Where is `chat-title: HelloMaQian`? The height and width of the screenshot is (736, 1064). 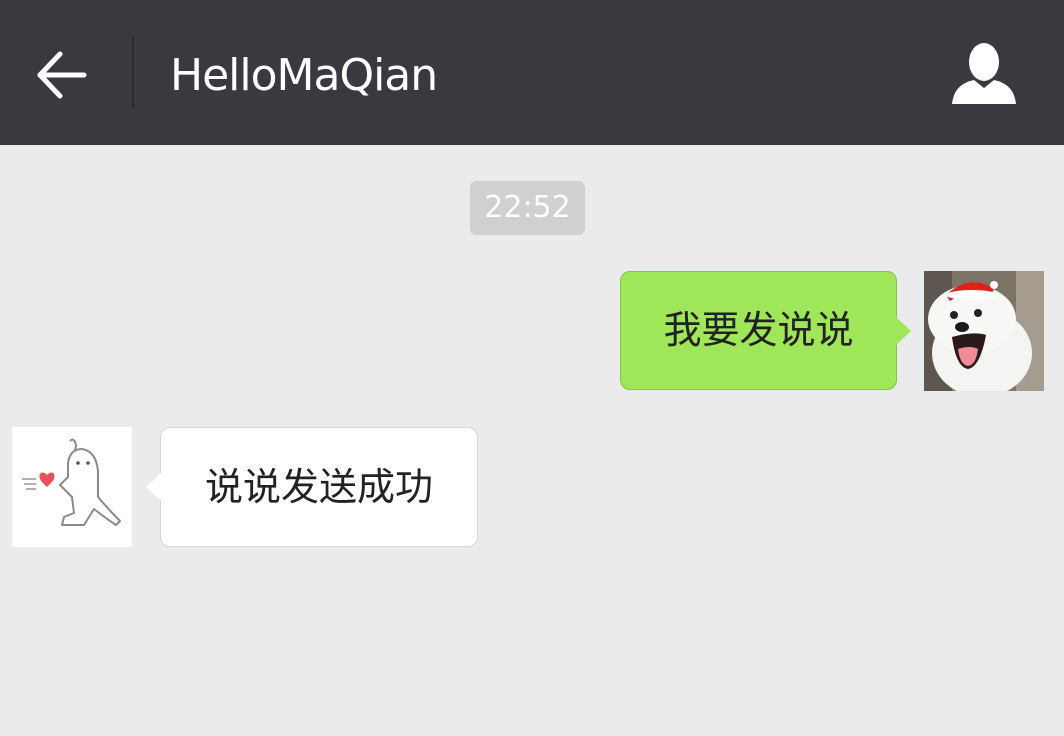 chat-title: HelloMaQian is located at coordinates (304, 75).